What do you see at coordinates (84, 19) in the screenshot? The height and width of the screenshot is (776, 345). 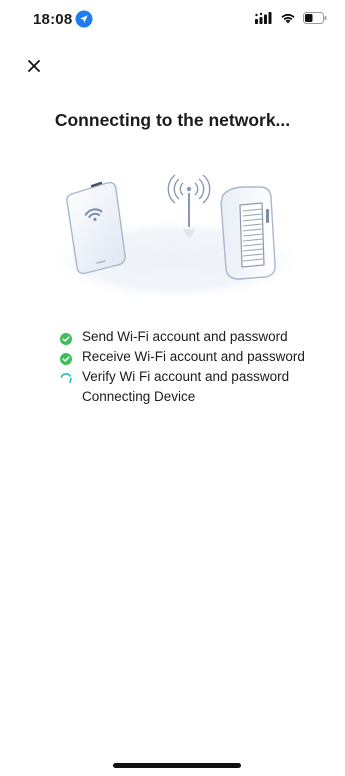 I see `location-arrow-icon` at bounding box center [84, 19].